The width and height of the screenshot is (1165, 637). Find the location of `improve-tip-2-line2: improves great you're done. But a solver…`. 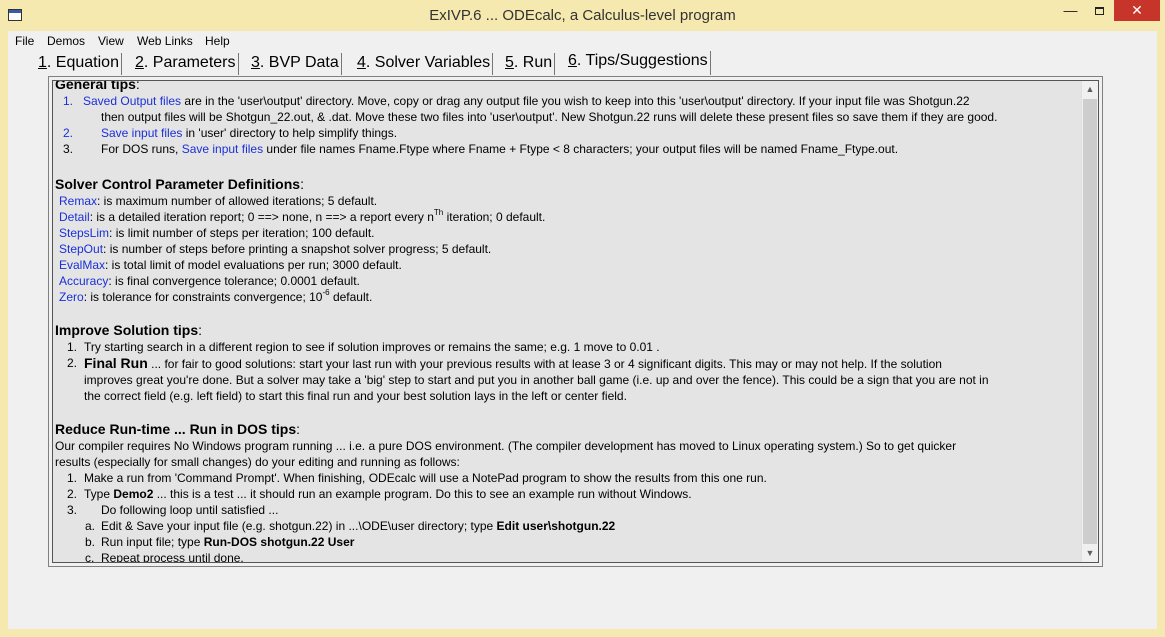

improve-tip-2-line2: improves great you're done. But a solver… is located at coordinates (536, 380).